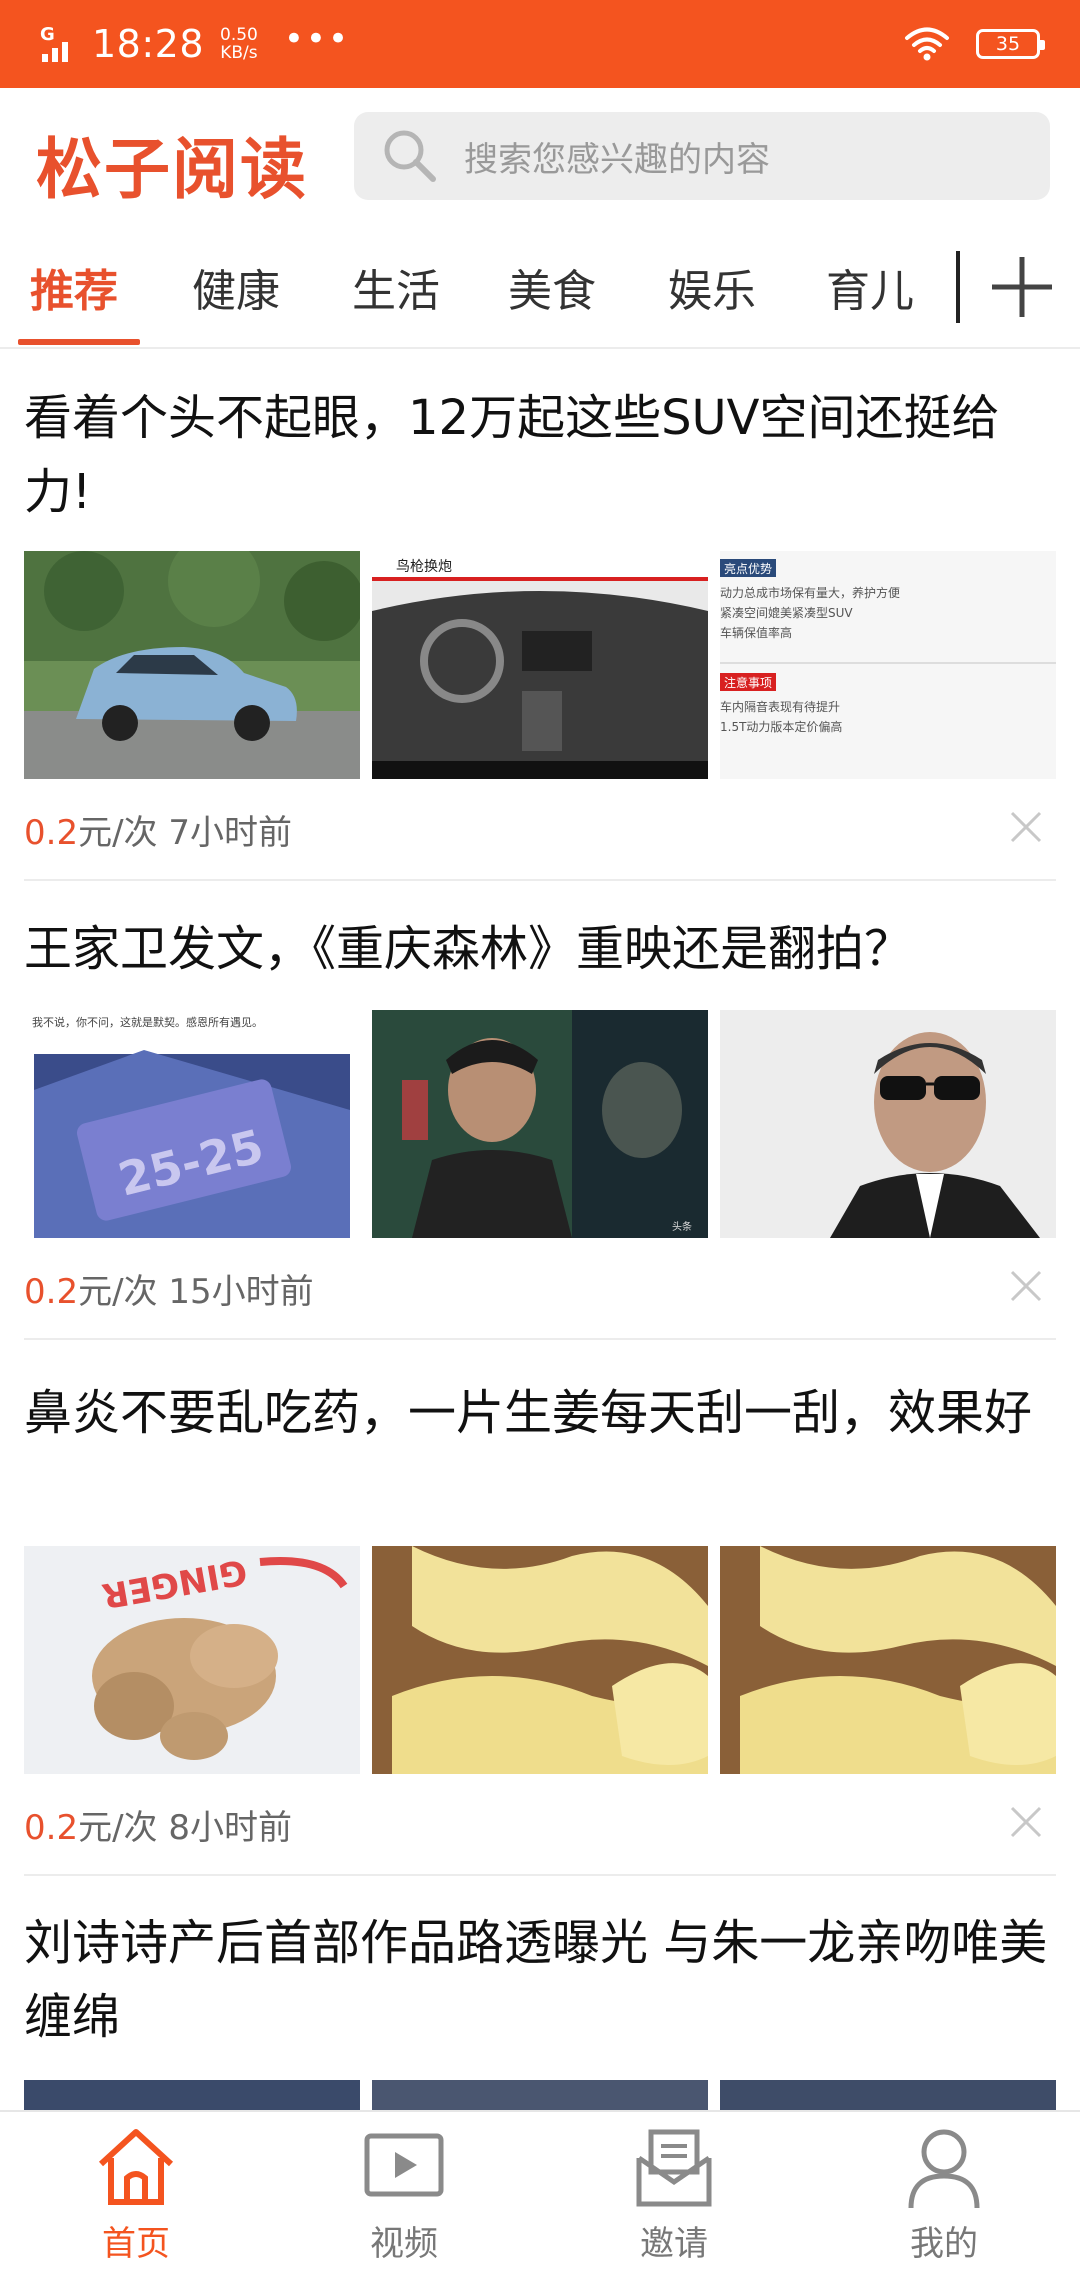  What do you see at coordinates (617, 159) in the screenshot?
I see `search-placeholder: 搜索您感兴趣的内容` at bounding box center [617, 159].